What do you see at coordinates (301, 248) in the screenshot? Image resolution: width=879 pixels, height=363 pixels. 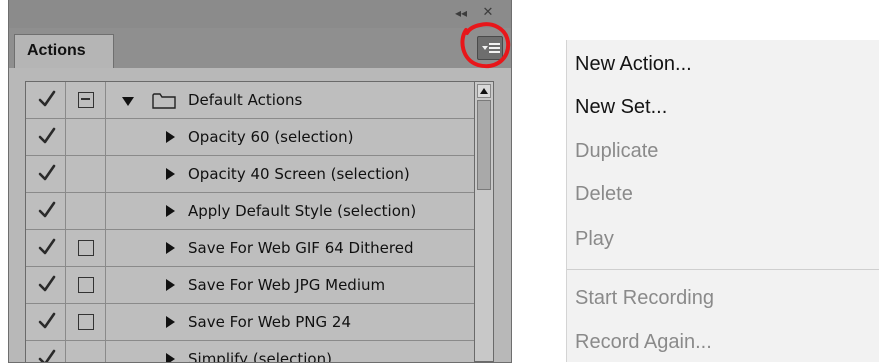 I see `action-name: Save For Web GIF 64 Dithered` at bounding box center [301, 248].